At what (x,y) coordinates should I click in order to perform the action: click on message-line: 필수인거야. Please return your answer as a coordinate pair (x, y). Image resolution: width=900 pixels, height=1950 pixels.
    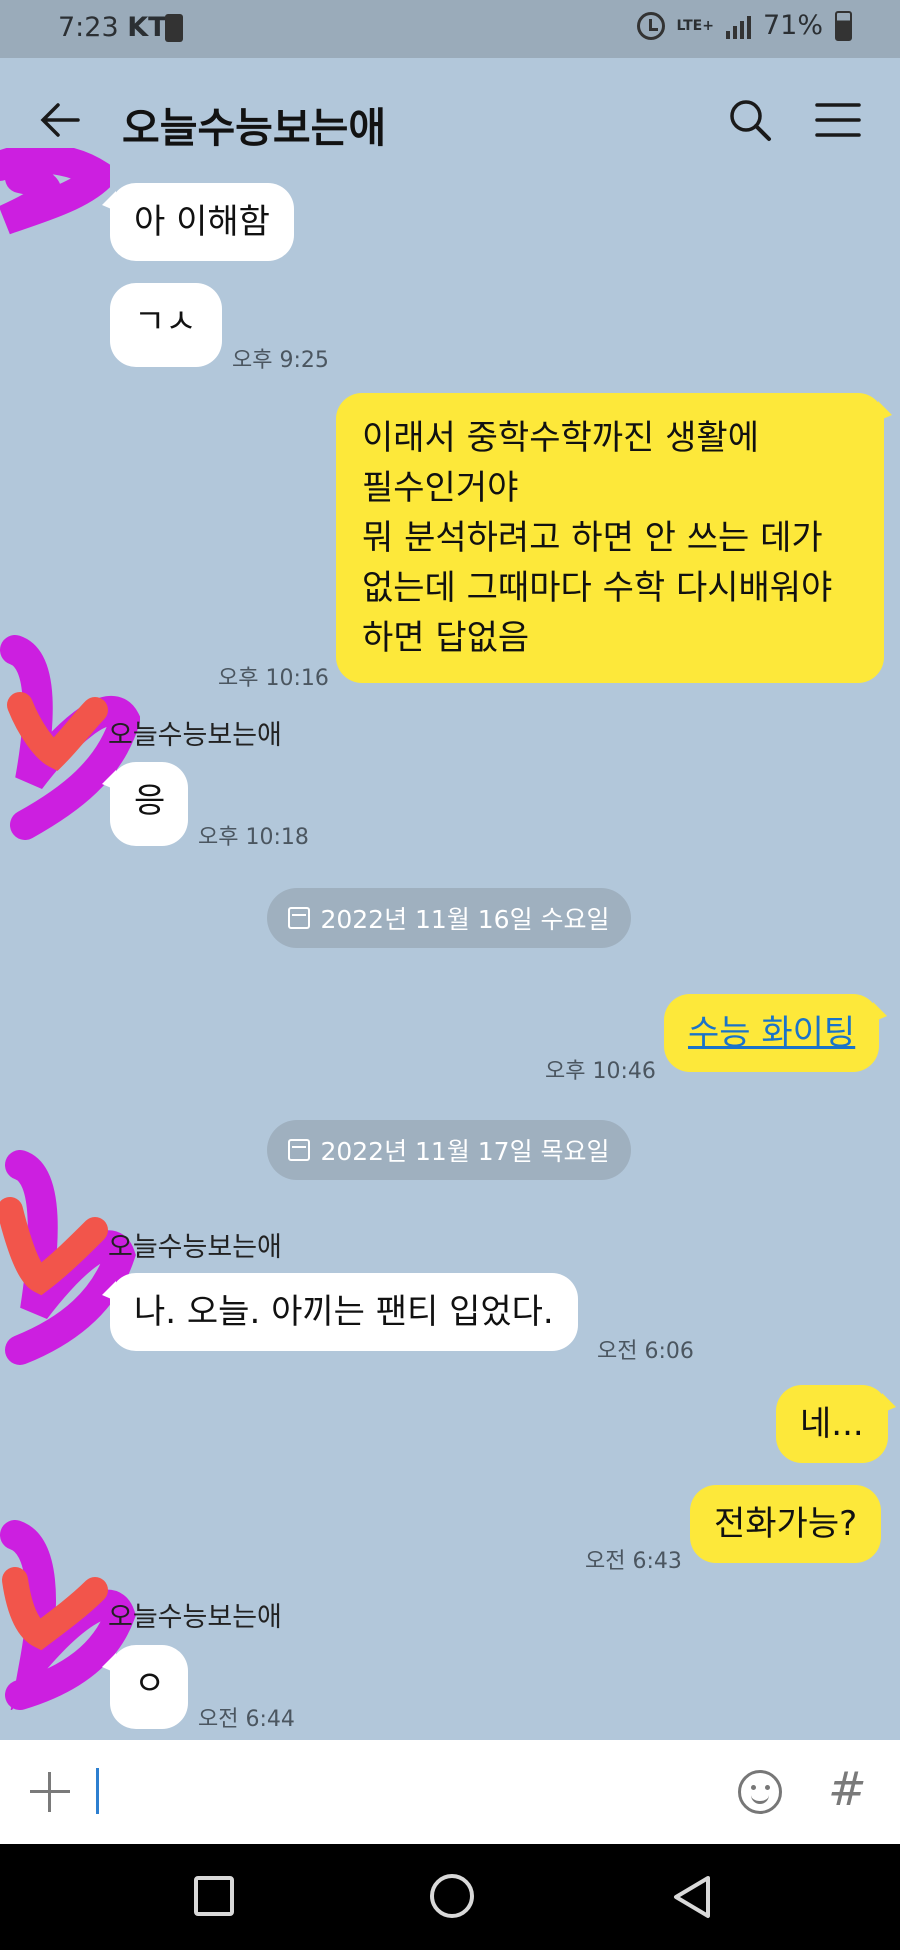
    Looking at the image, I should click on (440, 488).